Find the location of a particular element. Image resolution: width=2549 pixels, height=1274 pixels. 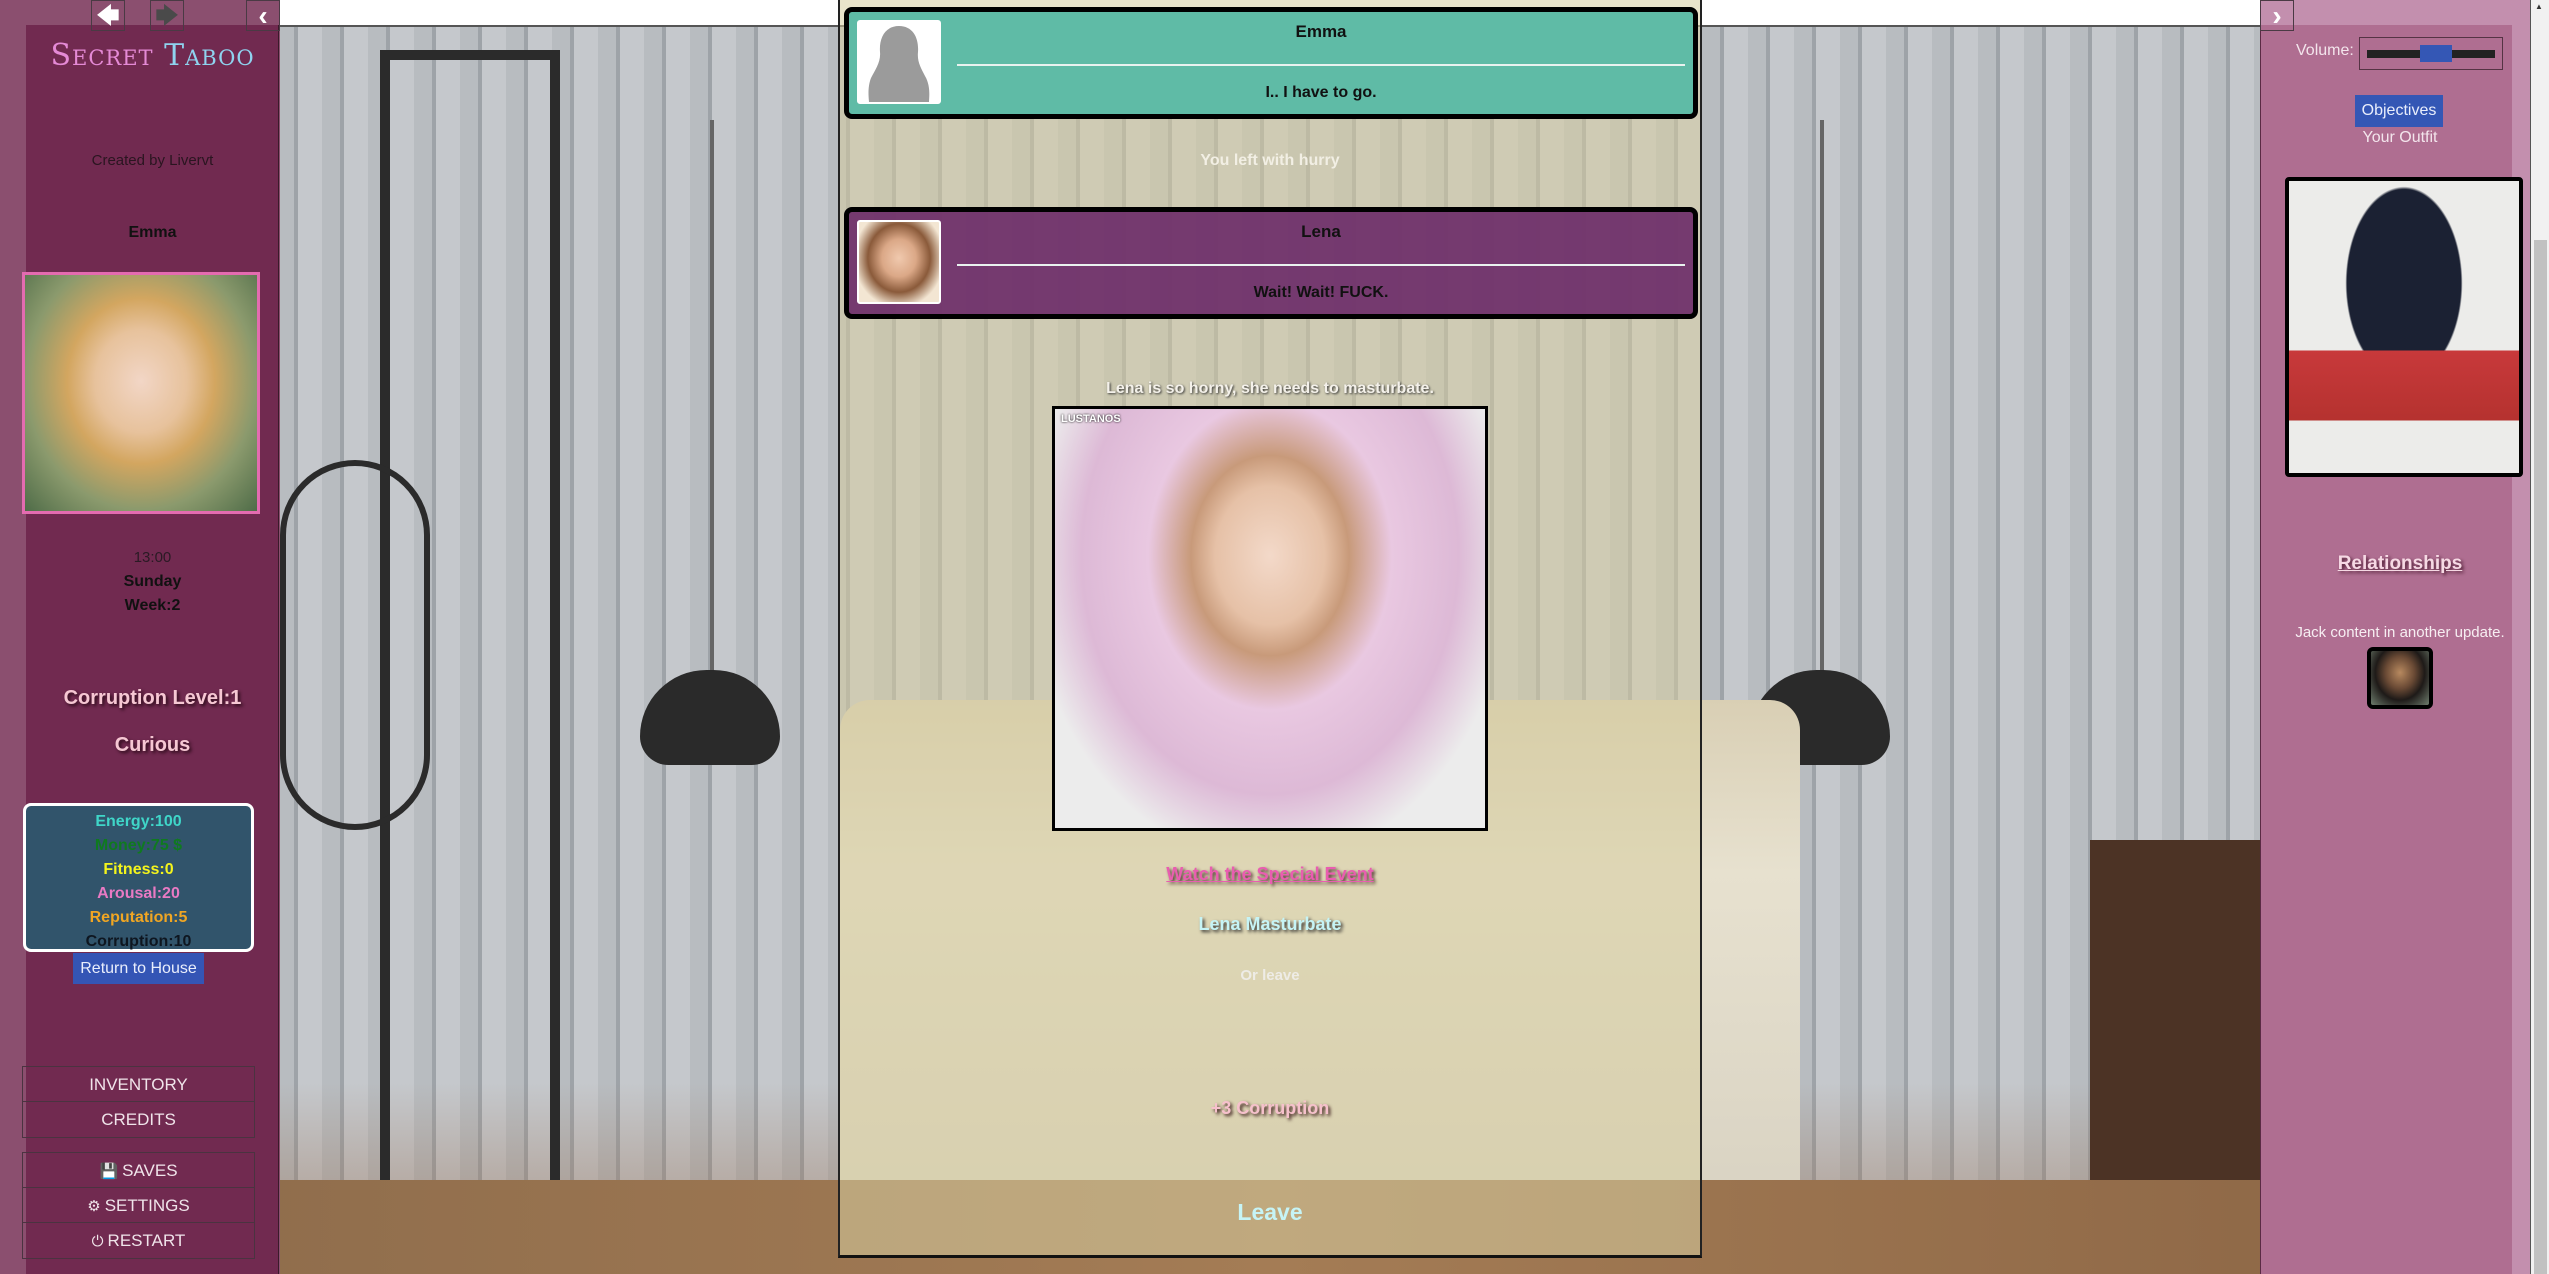

return-to-house-button: Return to House is located at coordinates (138, 968).